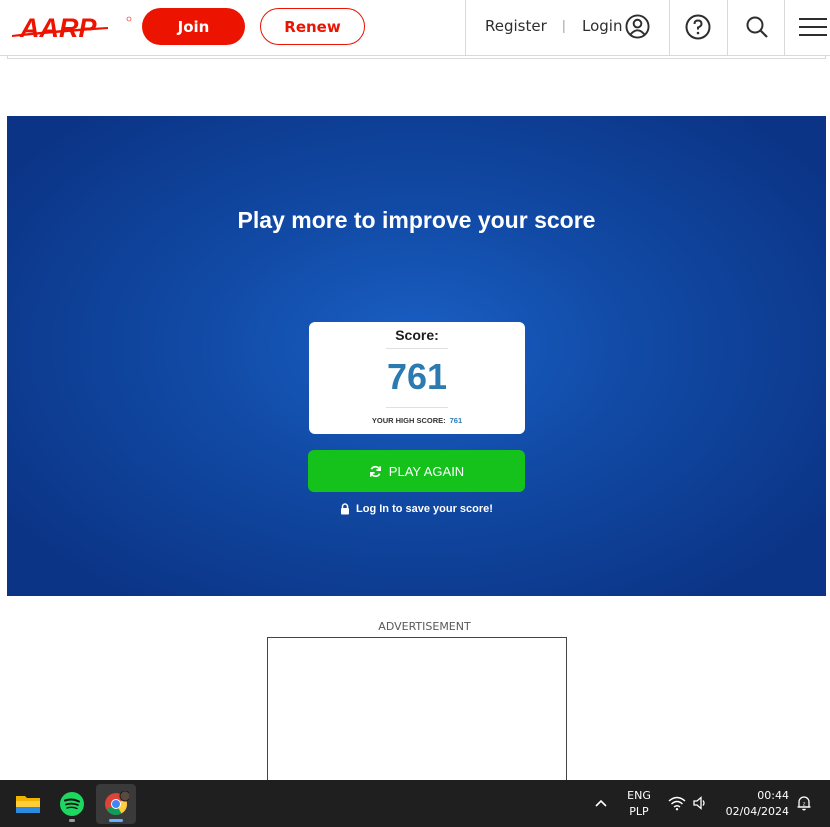 Image resolution: width=830 pixels, height=827 pixels. I want to click on notification-icon: z, so click(804, 803).